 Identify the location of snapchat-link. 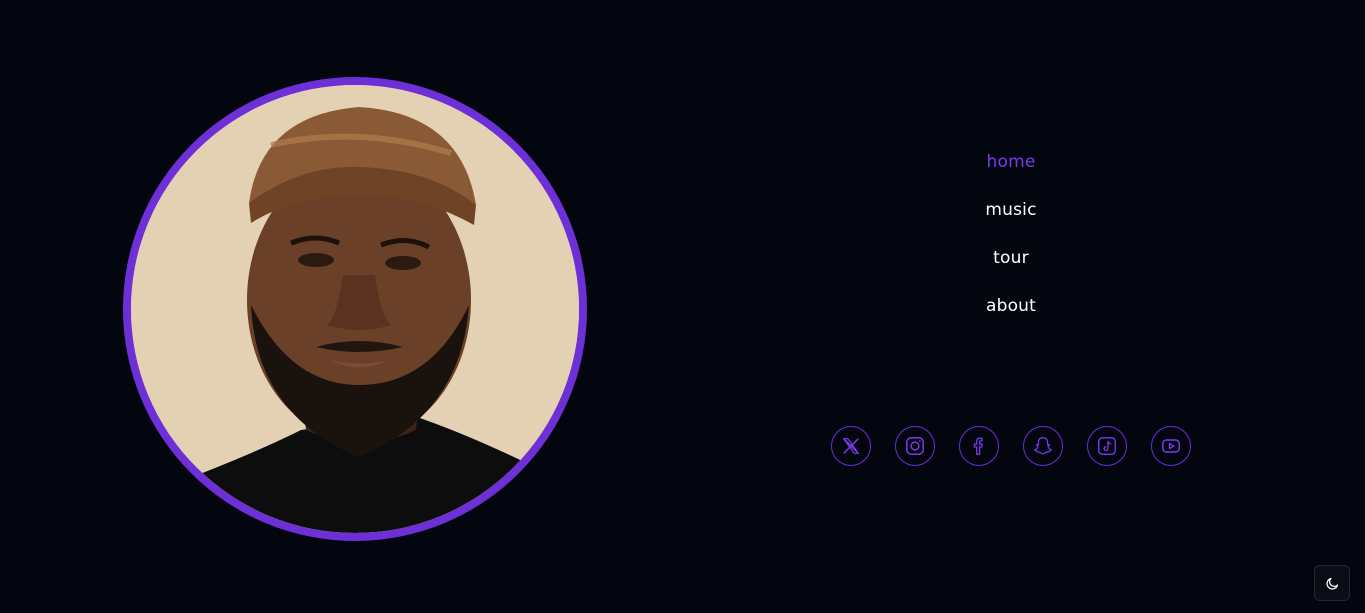
(1043, 446).